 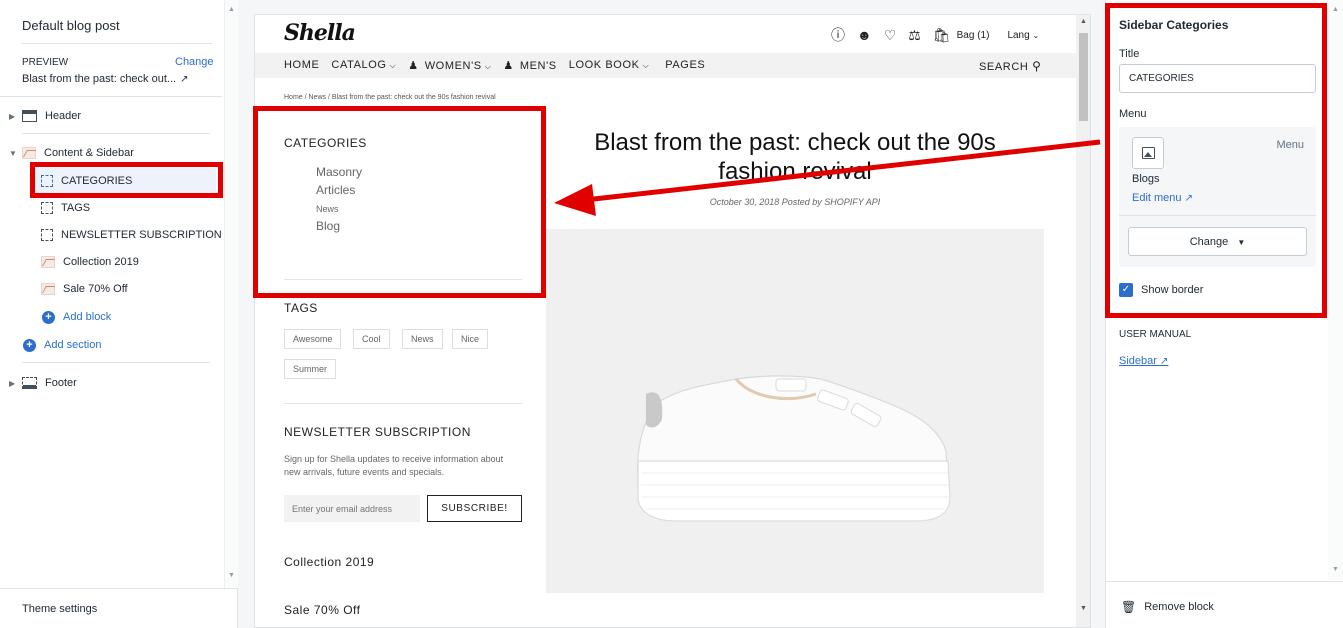 I want to click on bag-icon: 🛍︎, so click(x=942, y=35).